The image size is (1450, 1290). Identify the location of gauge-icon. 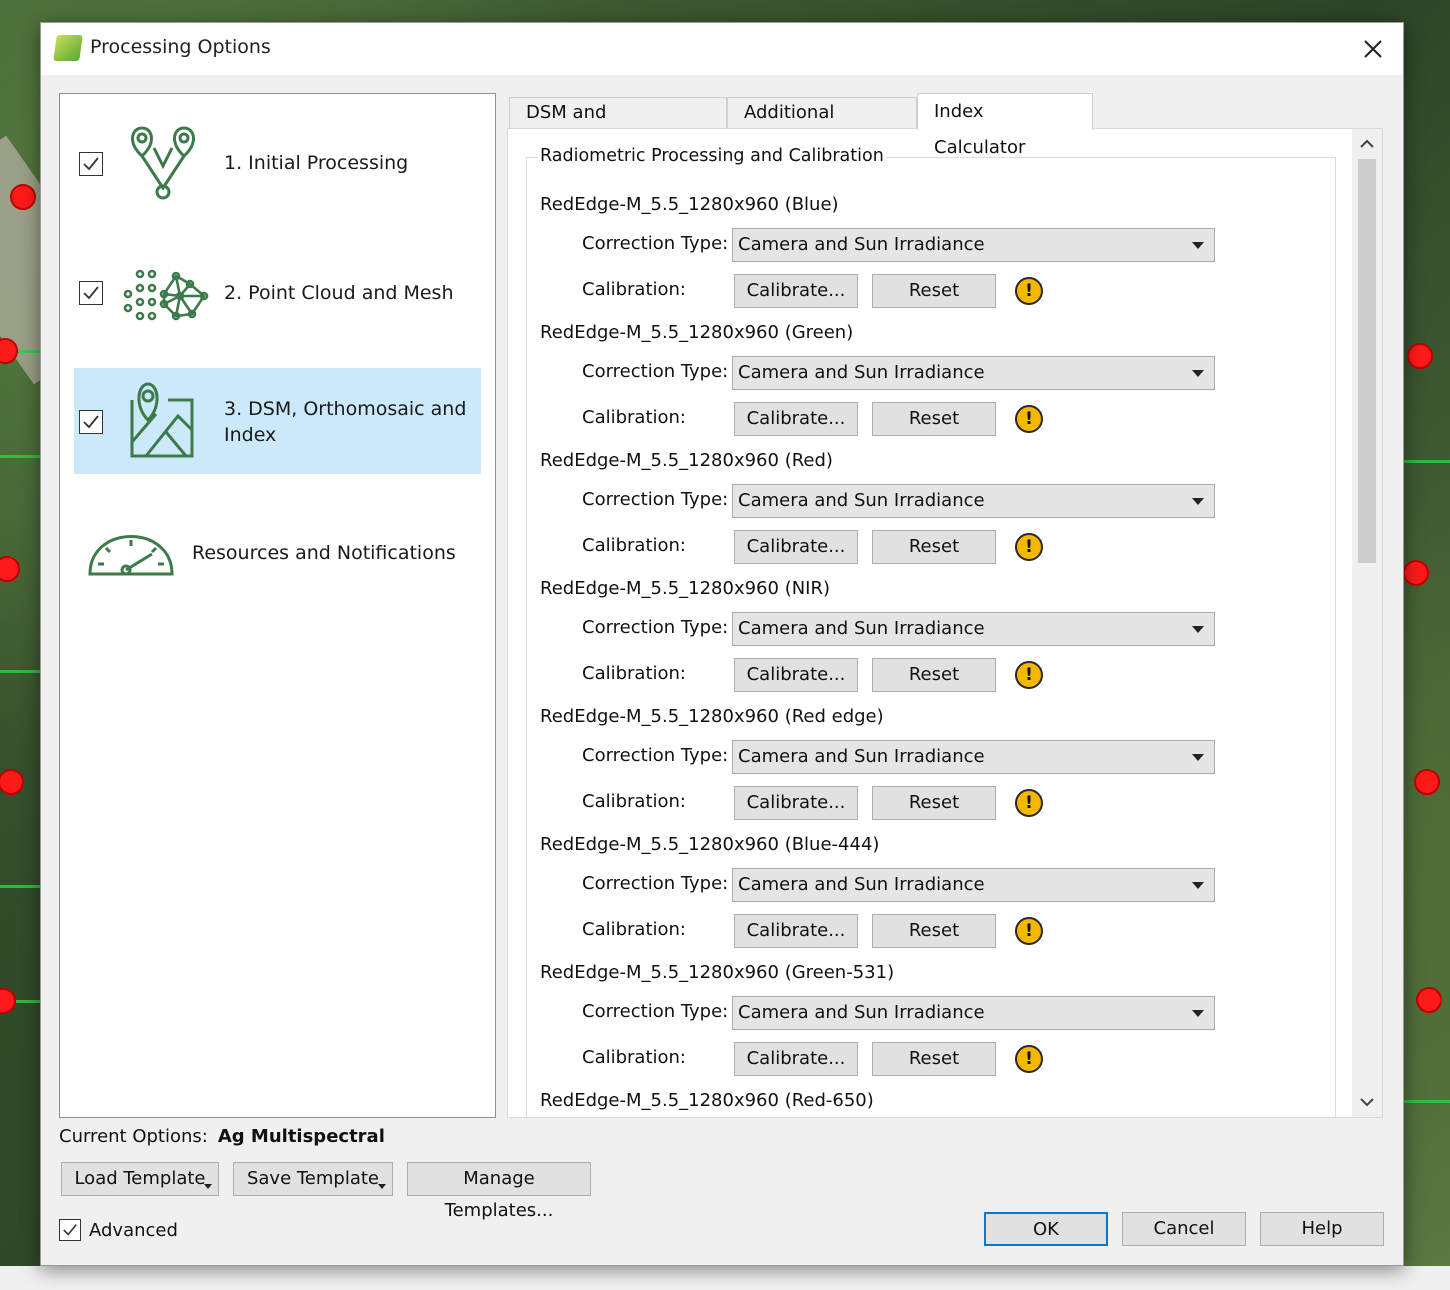
(131, 555).